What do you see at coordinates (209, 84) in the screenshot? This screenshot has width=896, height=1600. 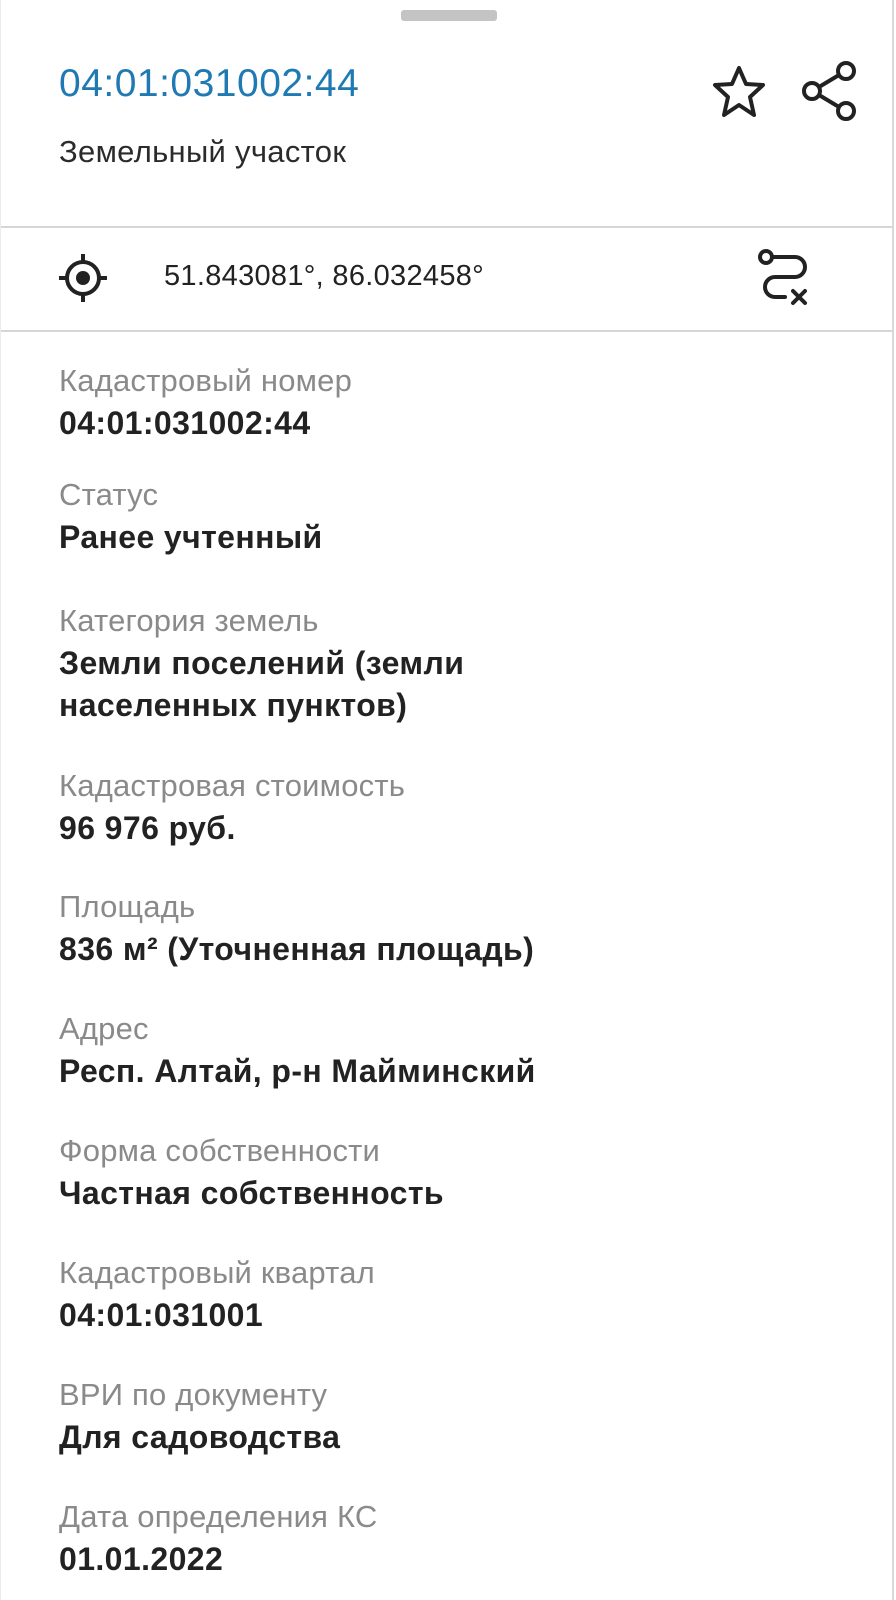 I see `cadastral-number-title: 04:01:031002:44` at bounding box center [209, 84].